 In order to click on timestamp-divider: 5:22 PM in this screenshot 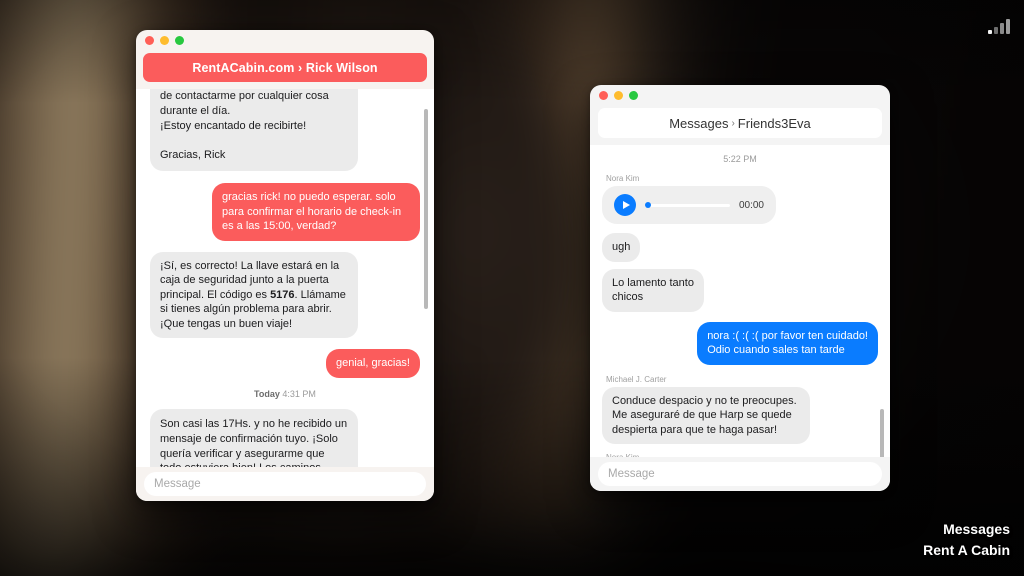, I will do `click(740, 159)`.